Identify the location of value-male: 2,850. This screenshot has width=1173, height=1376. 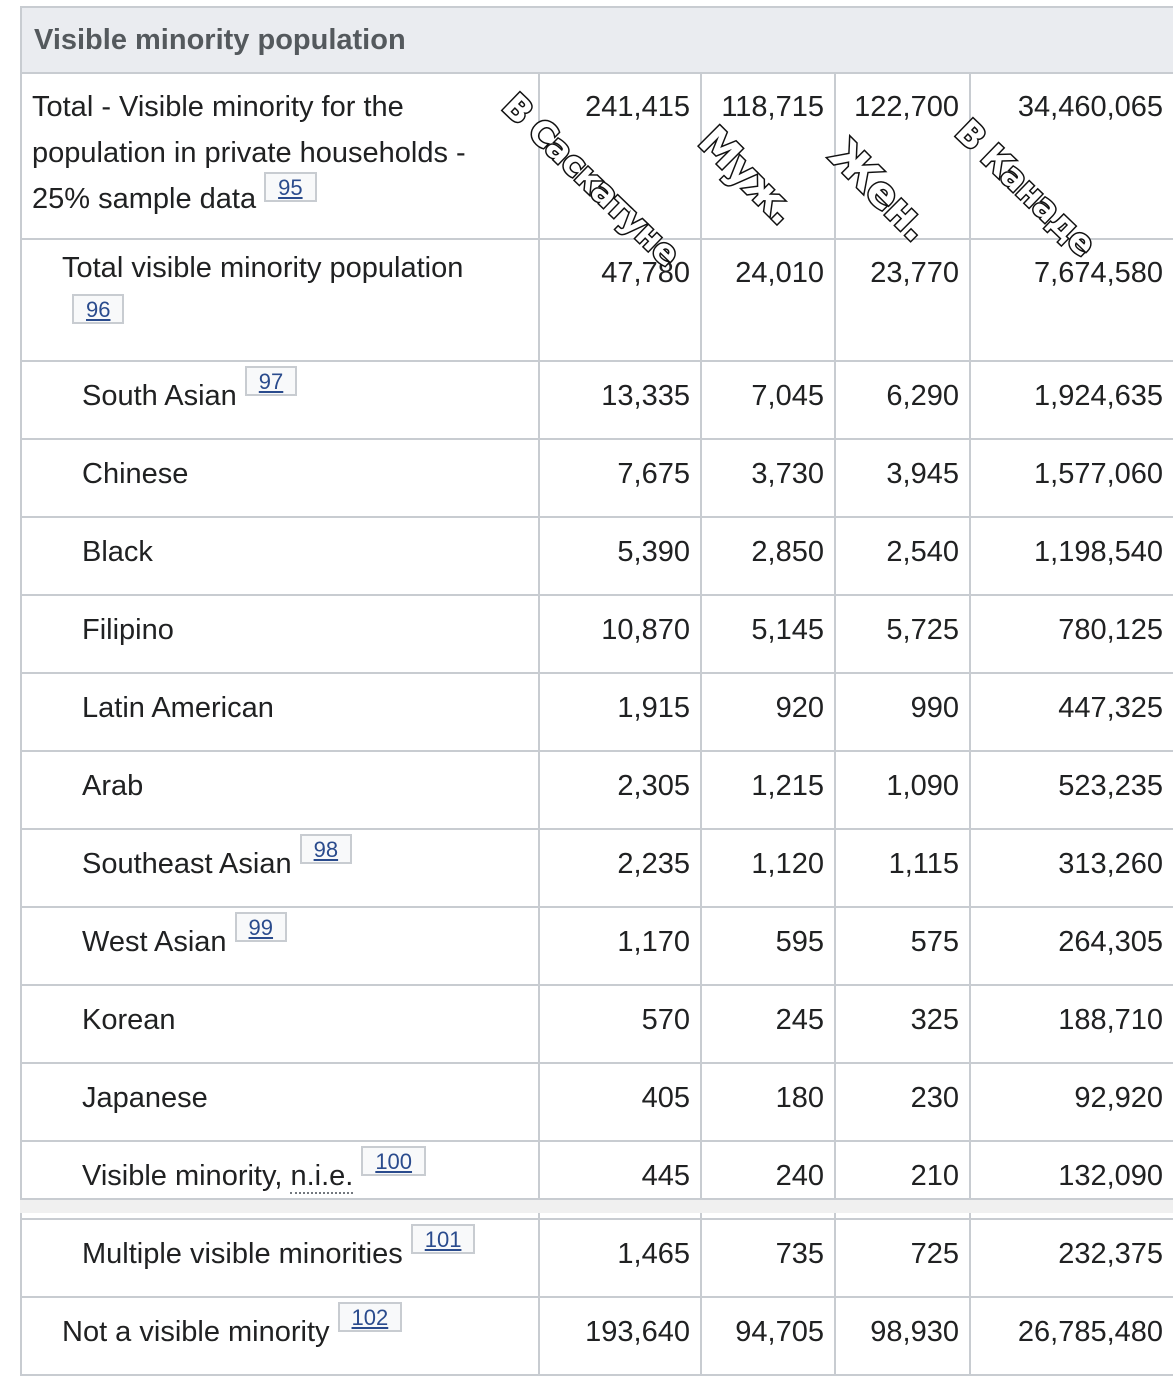
(768, 556).